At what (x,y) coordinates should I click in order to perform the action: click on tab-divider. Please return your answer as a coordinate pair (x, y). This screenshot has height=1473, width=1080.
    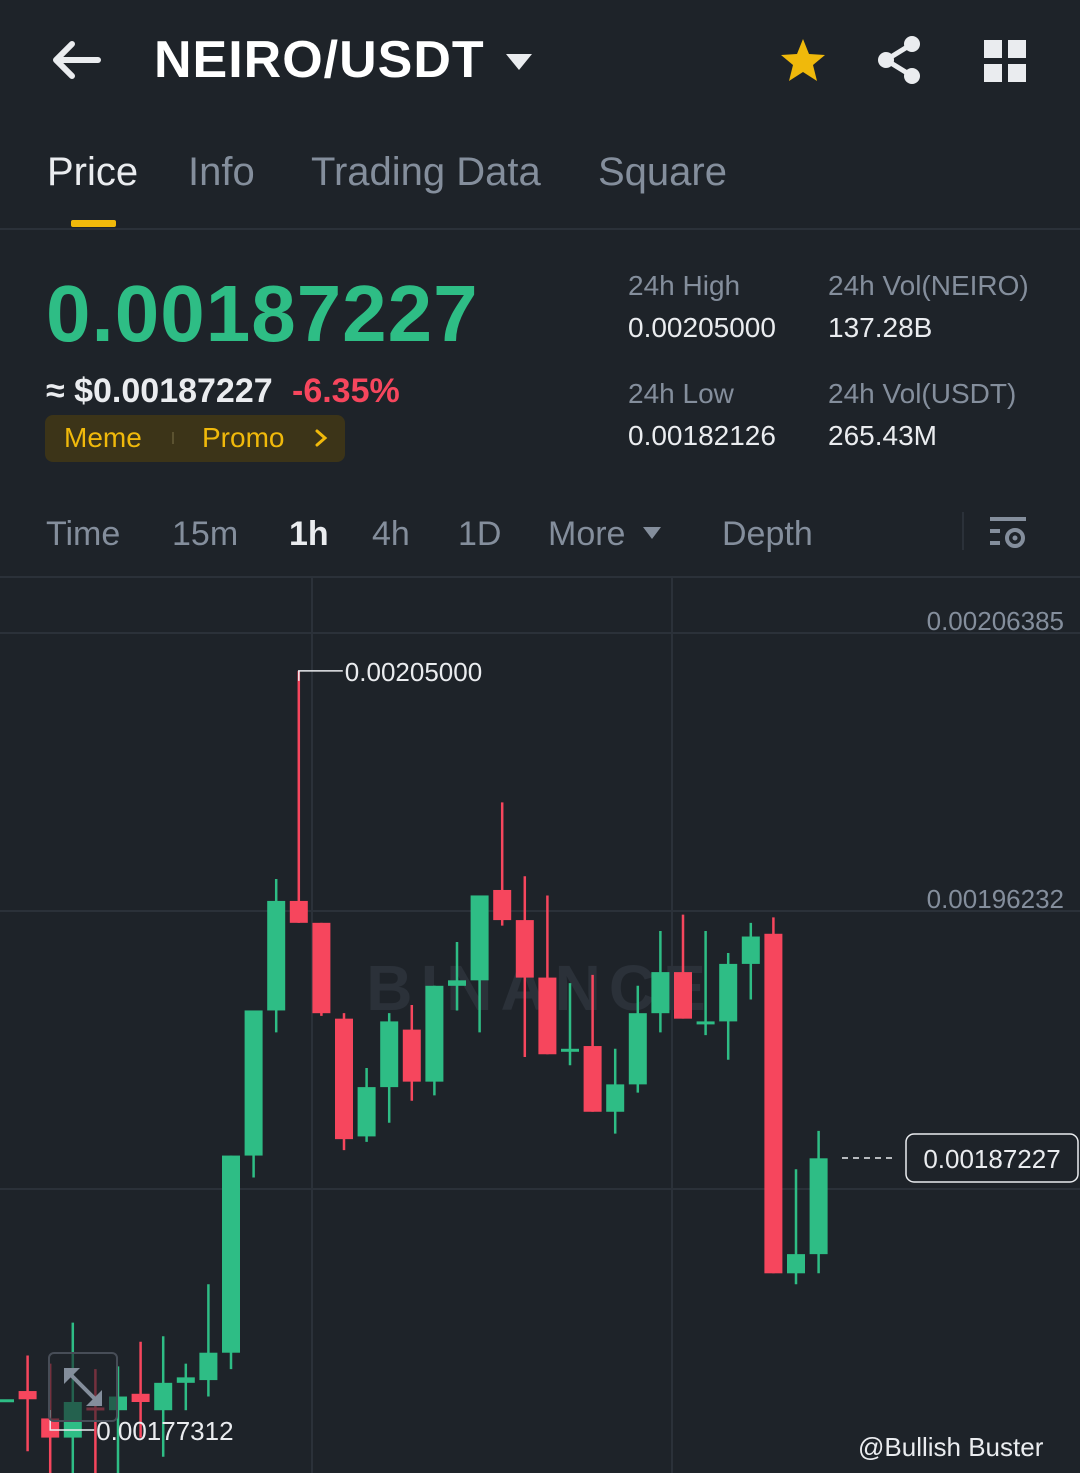
    Looking at the image, I should click on (540, 229).